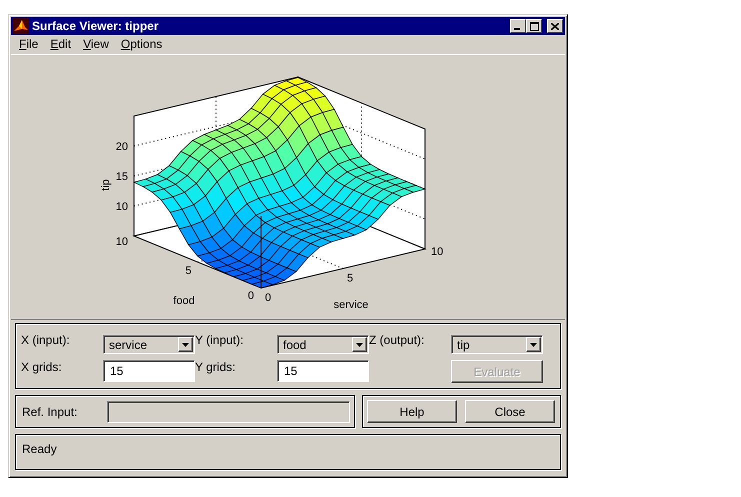 The image size is (741, 497). I want to click on axis-label: service, so click(351, 305).